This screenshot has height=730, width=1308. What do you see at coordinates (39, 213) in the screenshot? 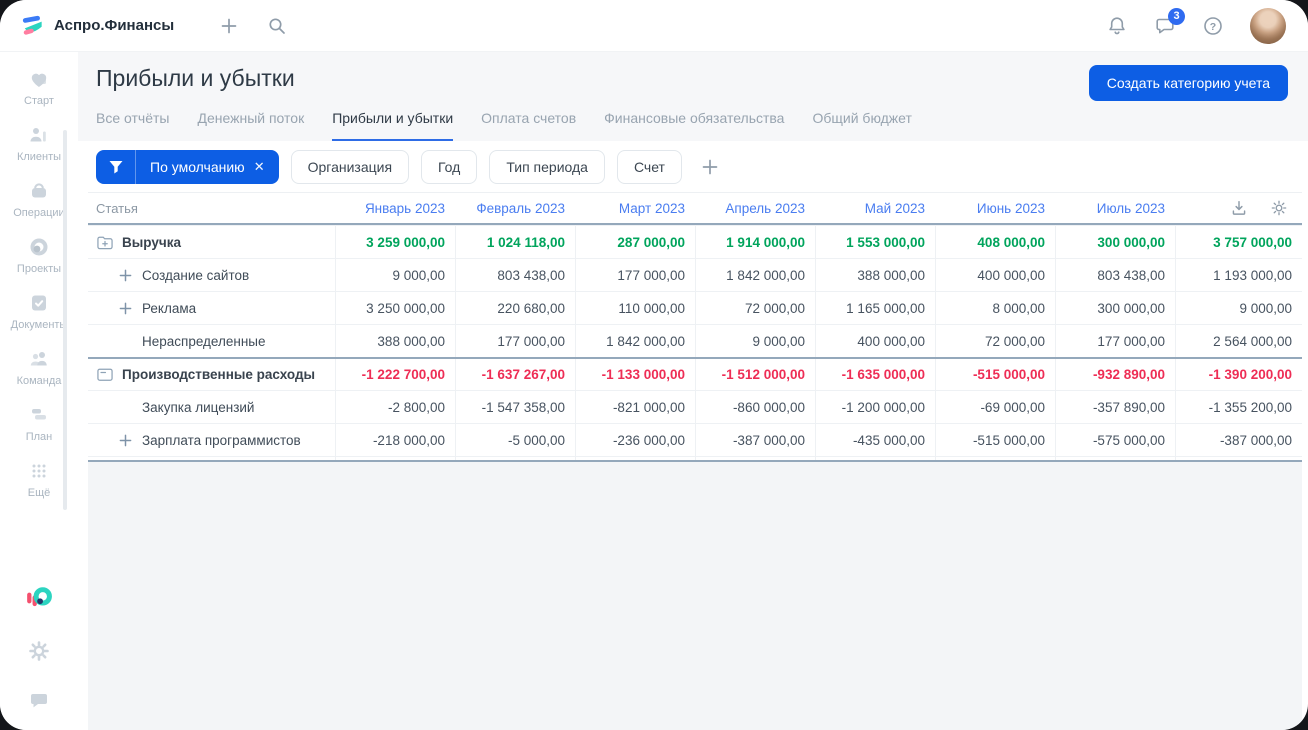
I see `sidebar-item-label: Операции` at bounding box center [39, 213].